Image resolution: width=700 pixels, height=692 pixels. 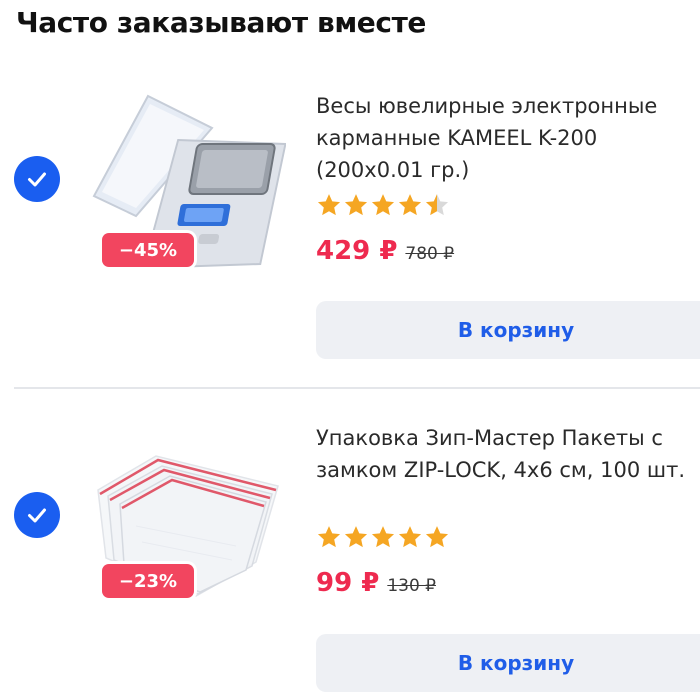 I want to click on price-row: 99 ₽ 130 ₽, so click(x=376, y=583).